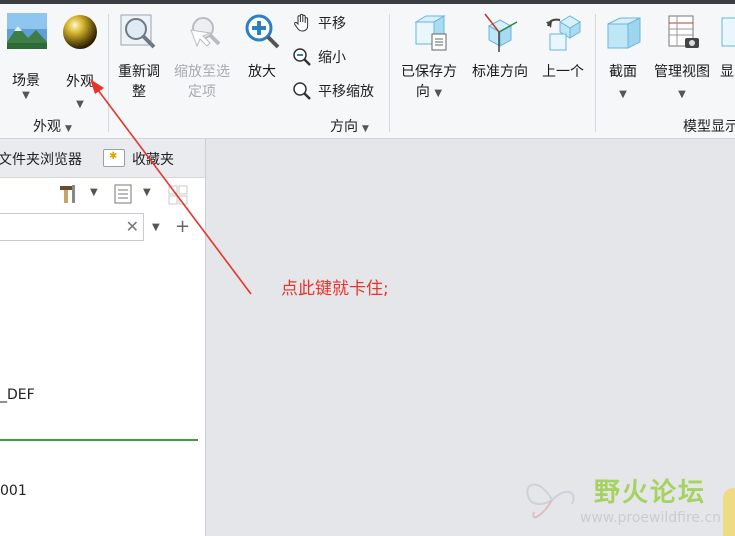 The height and width of the screenshot is (536, 735). I want to click on group-label-model-display: 模型显示, so click(709, 126).